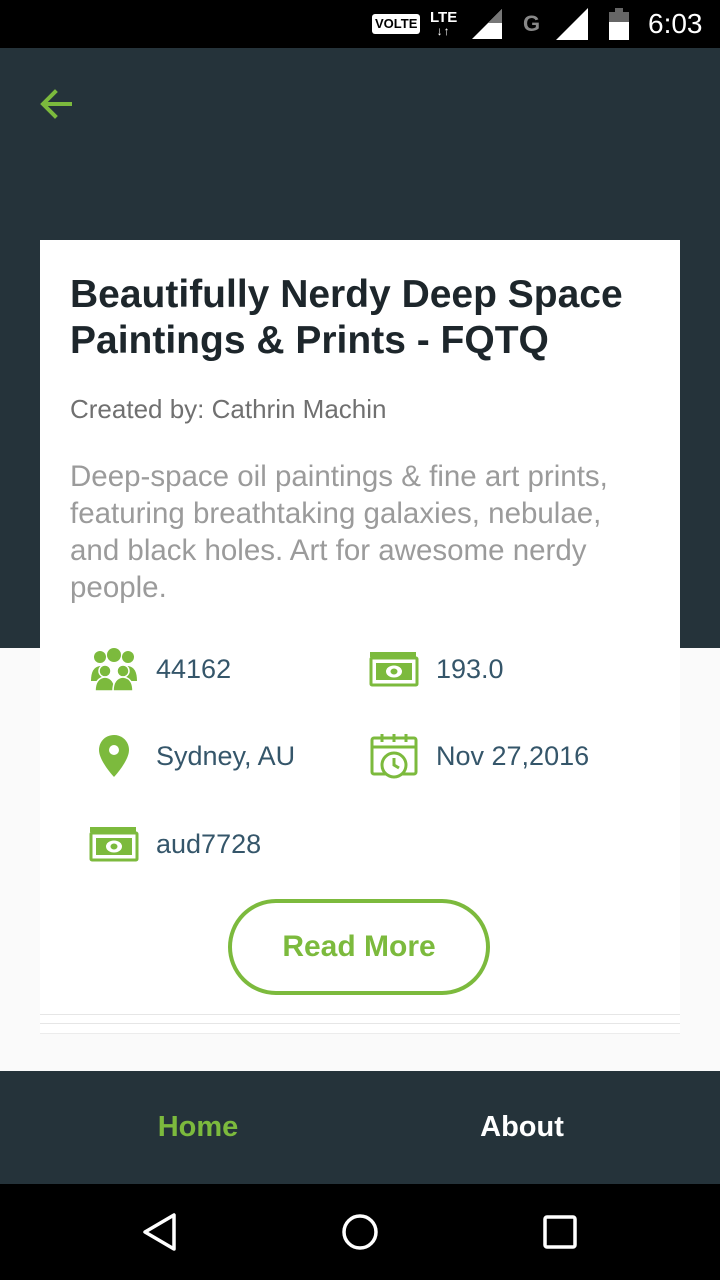  I want to click on square-recents-icon, so click(560, 1232).